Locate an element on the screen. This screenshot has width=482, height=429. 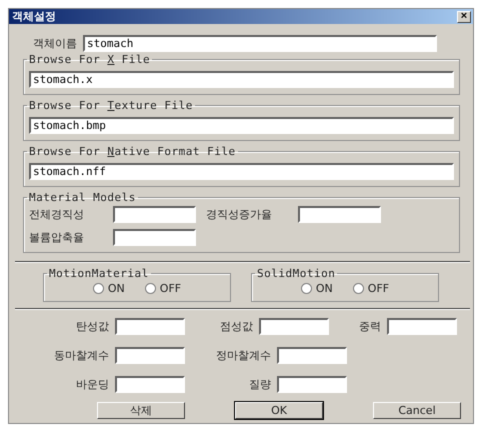
field-label: 중력 is located at coordinates (369, 326).